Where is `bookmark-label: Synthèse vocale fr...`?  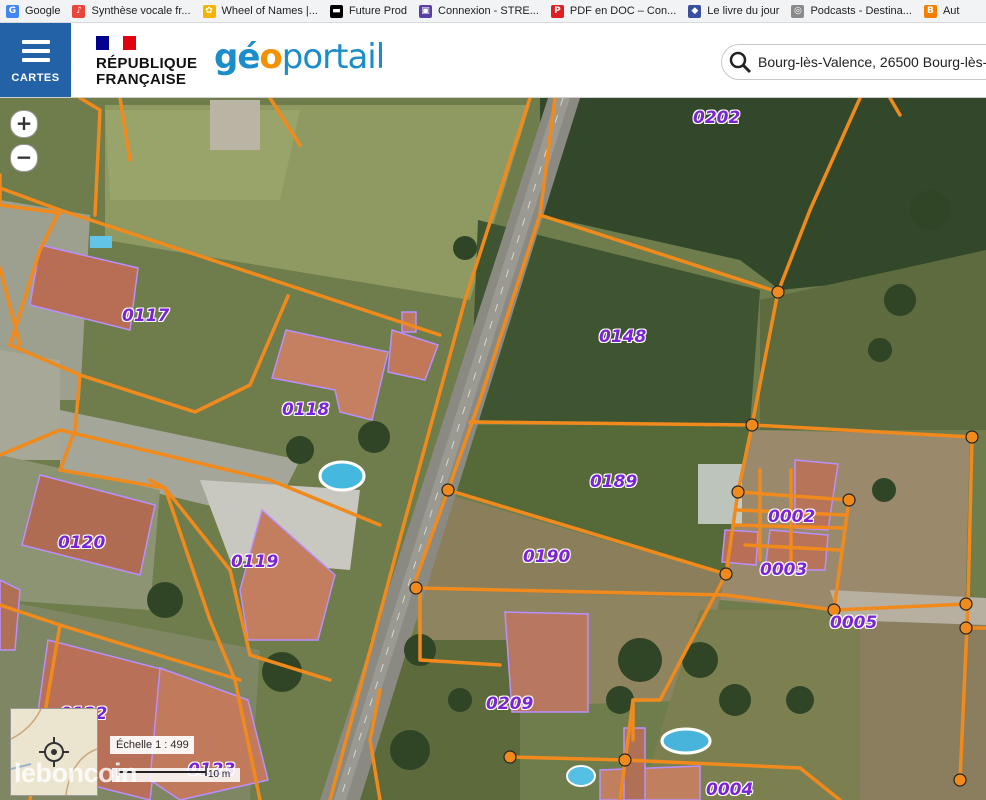
bookmark-label: Synthèse vocale fr... is located at coordinates (141, 11).